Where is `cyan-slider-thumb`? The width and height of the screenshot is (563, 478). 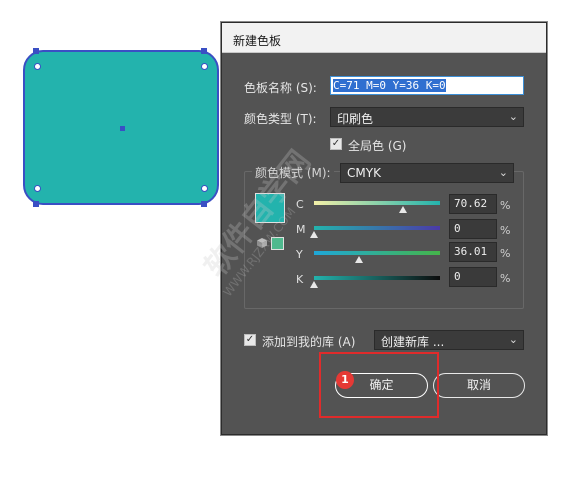
cyan-slider-thumb is located at coordinates (402, 209).